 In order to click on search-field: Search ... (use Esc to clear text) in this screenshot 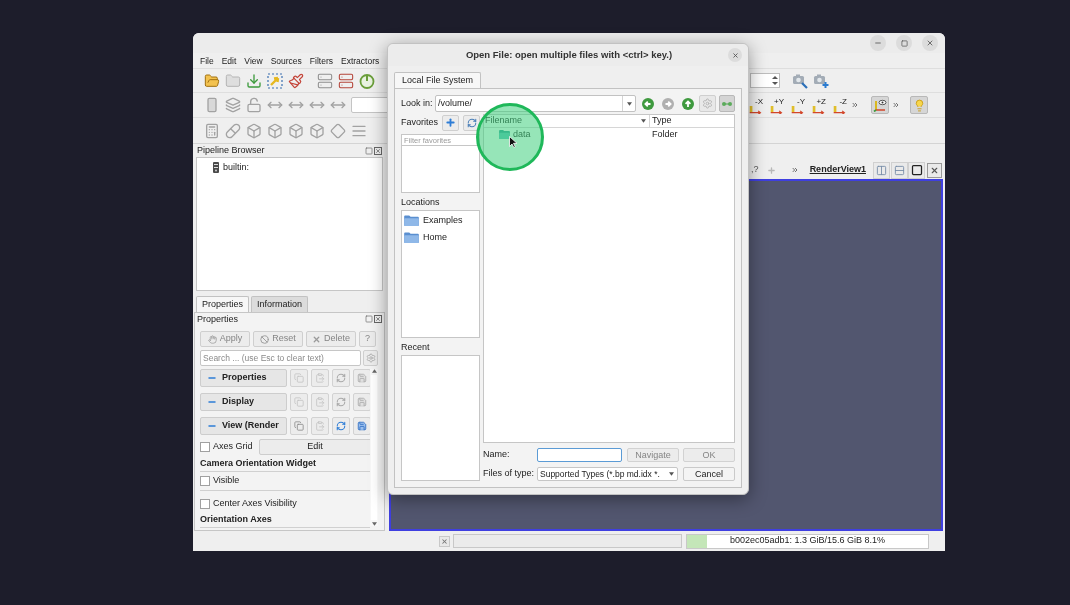, I will do `click(280, 358)`.